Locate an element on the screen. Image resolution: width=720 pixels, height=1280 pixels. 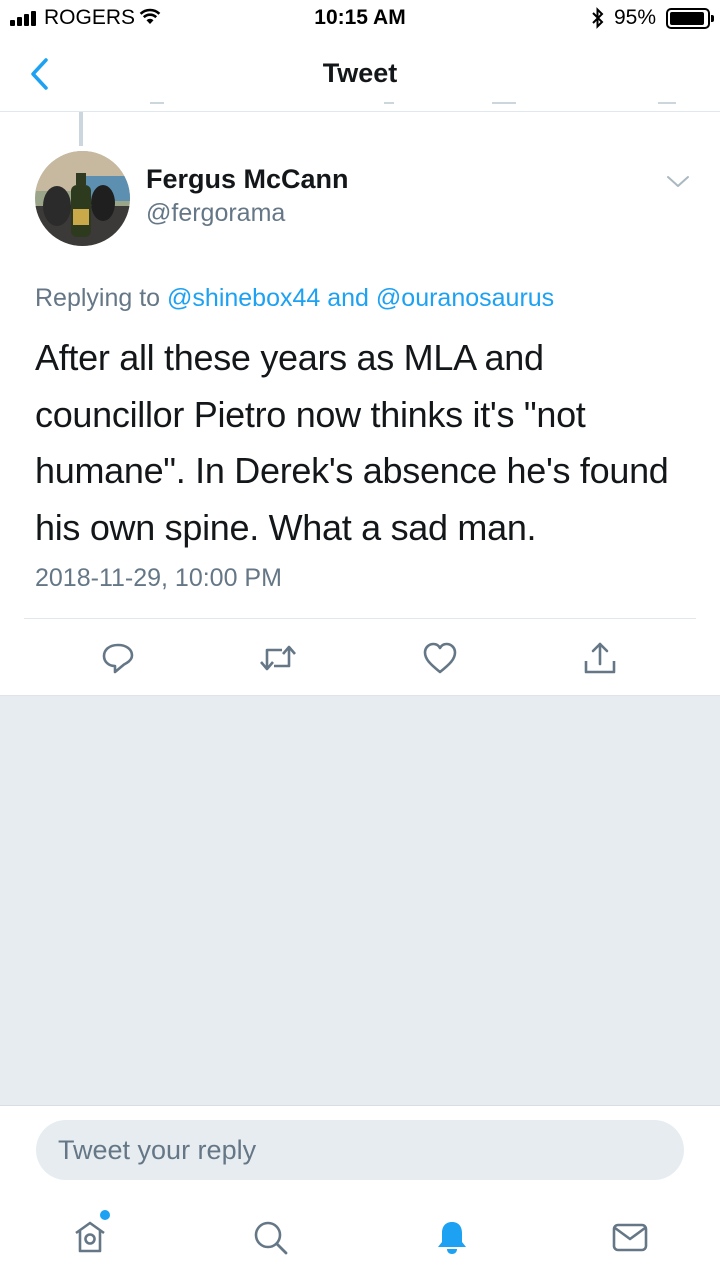
previous-tweet-actions-edge is located at coordinates (360, 107).